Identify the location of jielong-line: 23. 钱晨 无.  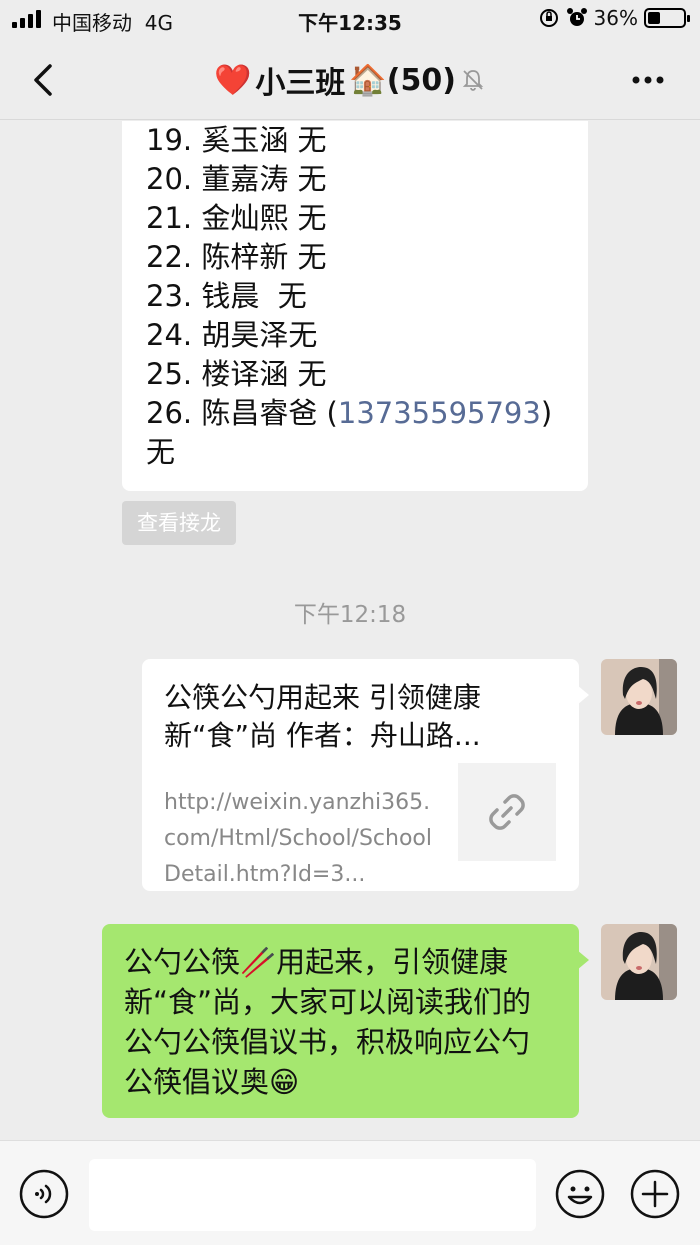
(226, 296).